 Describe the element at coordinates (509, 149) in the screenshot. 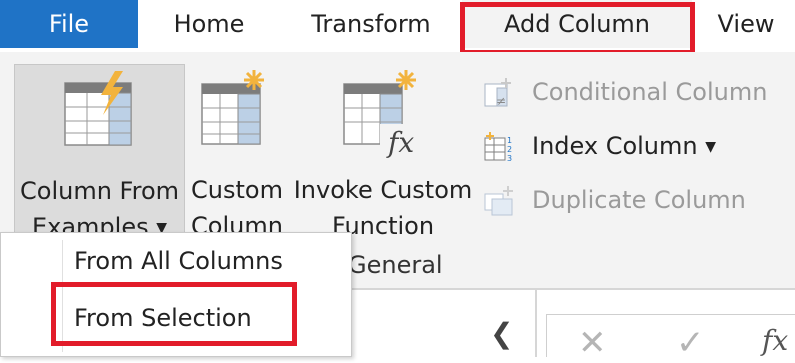

I see `svg-text: 2` at that location.